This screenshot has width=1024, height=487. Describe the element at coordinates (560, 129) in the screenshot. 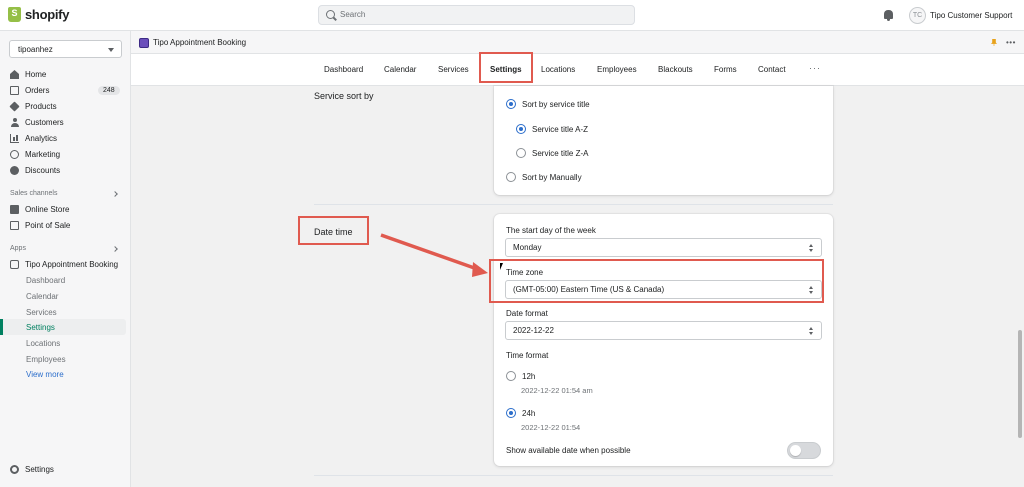

I see `radio-label: Service title A-Z` at that location.